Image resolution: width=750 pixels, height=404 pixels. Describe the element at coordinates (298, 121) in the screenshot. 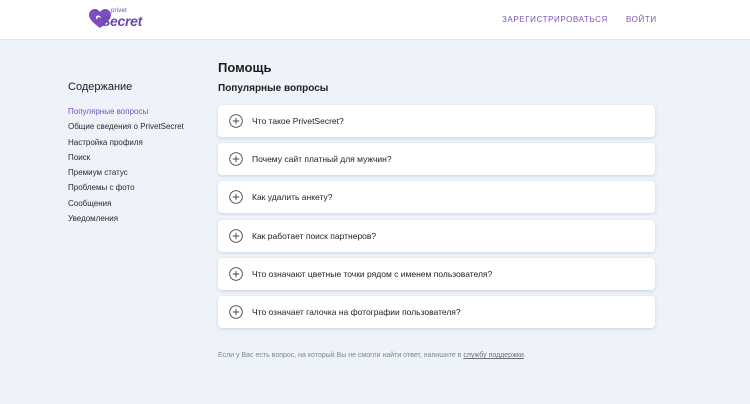

I see `faq-question: Что такое PrivetSecret?` at that location.